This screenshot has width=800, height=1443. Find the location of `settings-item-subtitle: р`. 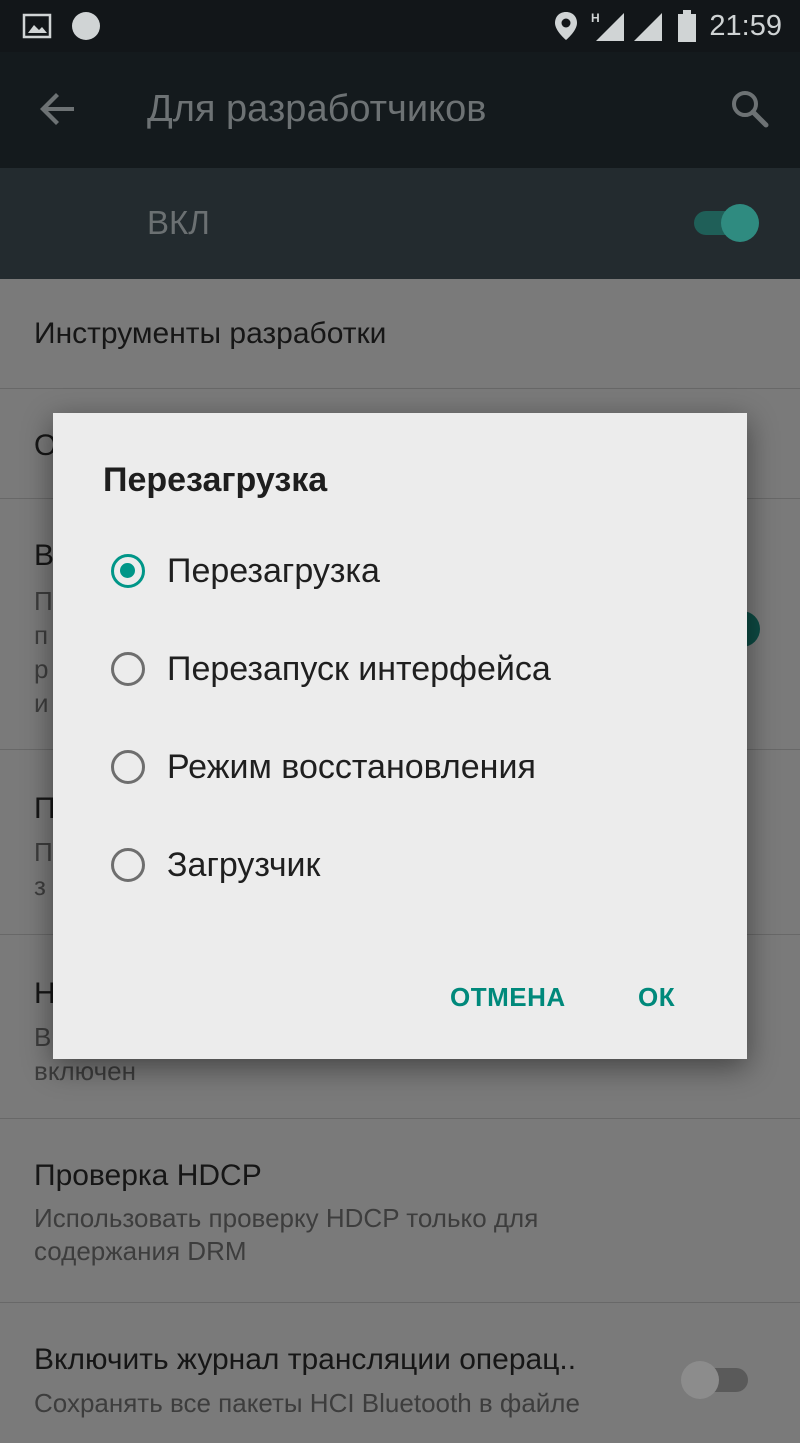

settings-item-subtitle: р is located at coordinates (41, 669).